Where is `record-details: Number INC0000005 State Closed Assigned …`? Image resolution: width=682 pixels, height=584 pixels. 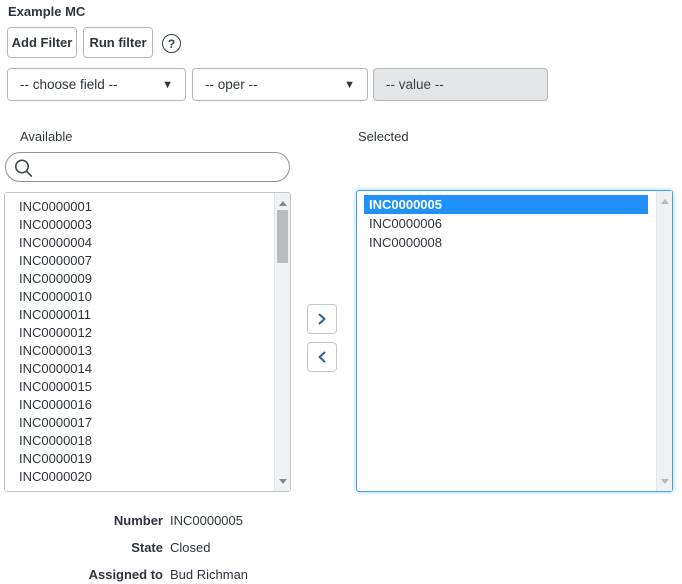
record-details: Number INC0000005 State Closed Assigned … is located at coordinates (210, 545).